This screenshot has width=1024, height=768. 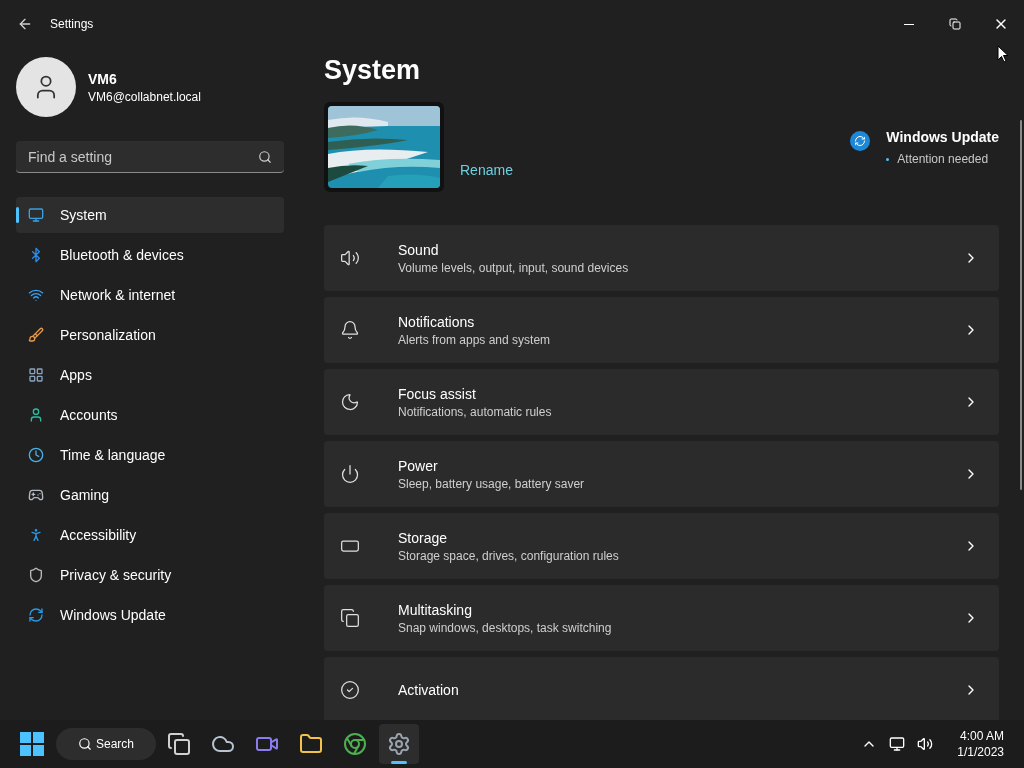 What do you see at coordinates (32, 744) in the screenshot?
I see `start-icon` at bounding box center [32, 744].